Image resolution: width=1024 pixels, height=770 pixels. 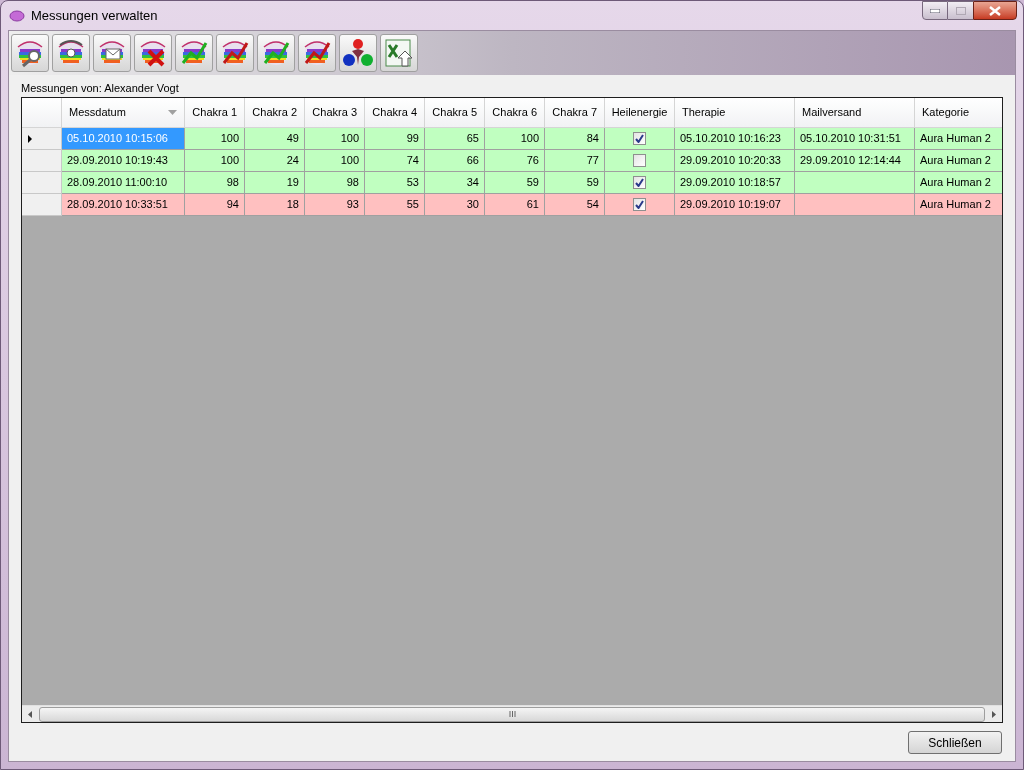 I want to click on table-cell: 29.09.2010 10:18:57, so click(x=735, y=183).